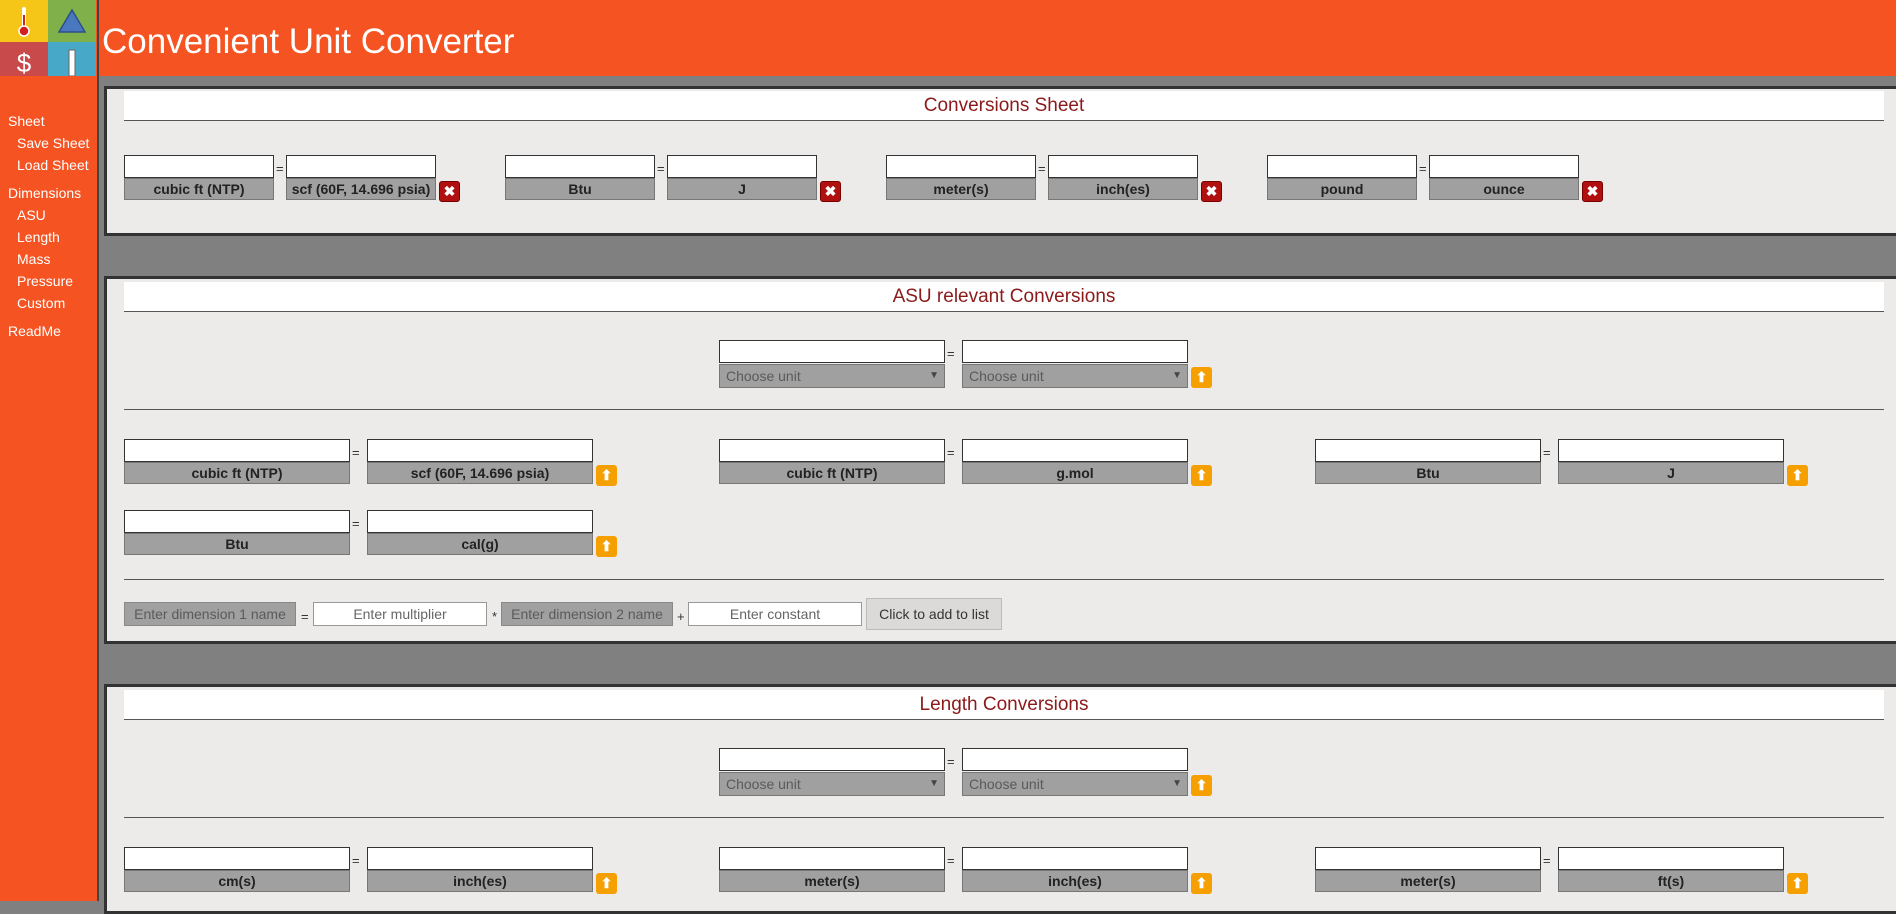 This screenshot has width=1896, height=914. I want to click on panel-title: Length Conversions, so click(1004, 705).